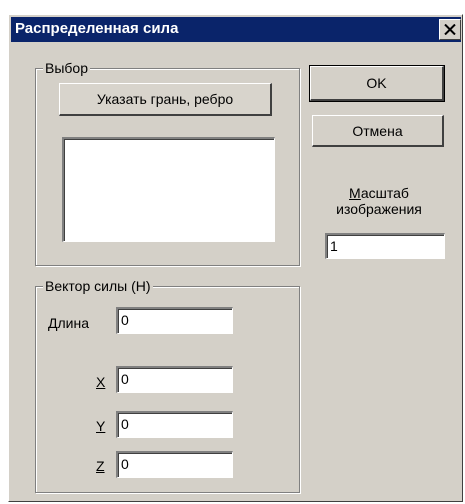 This screenshot has width=465, height=504. What do you see at coordinates (100, 466) in the screenshot?
I see `z-label: Z` at bounding box center [100, 466].